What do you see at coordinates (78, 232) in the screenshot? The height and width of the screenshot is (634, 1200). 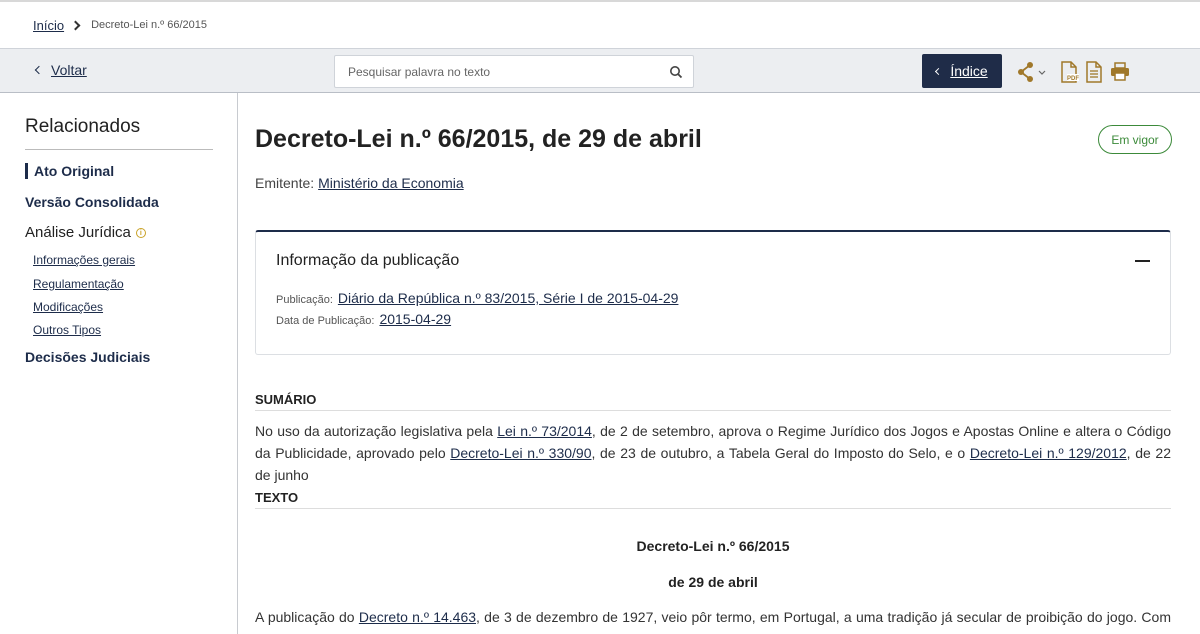 I see `sidebar-item-label: Análise Jurídica` at bounding box center [78, 232].